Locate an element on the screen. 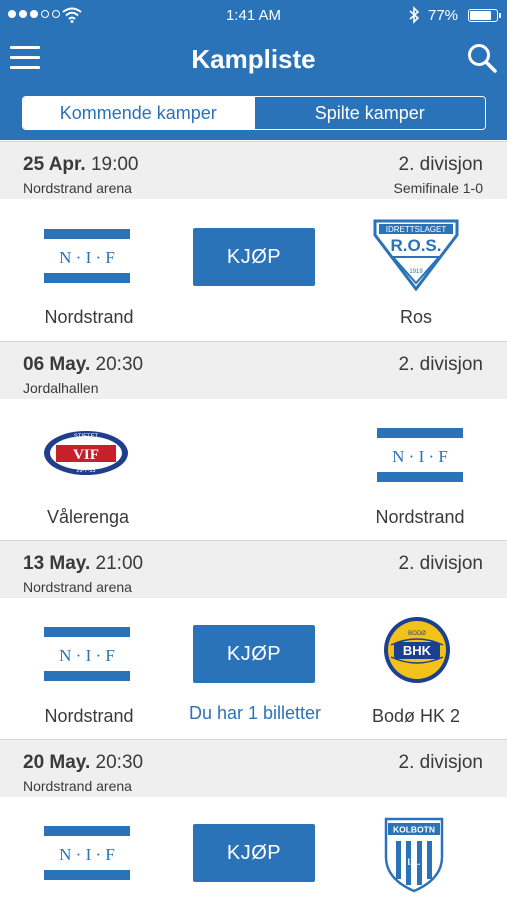 This screenshot has width=507, height=900. match-time: 19:00 is located at coordinates (114, 164).